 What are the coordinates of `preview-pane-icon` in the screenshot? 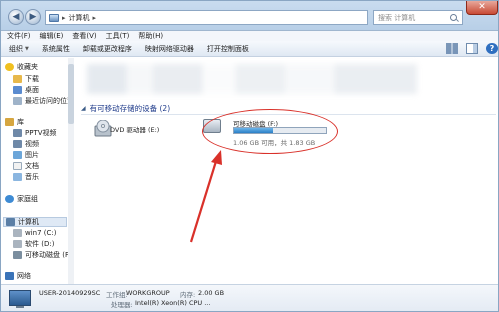 It's located at (472, 48).